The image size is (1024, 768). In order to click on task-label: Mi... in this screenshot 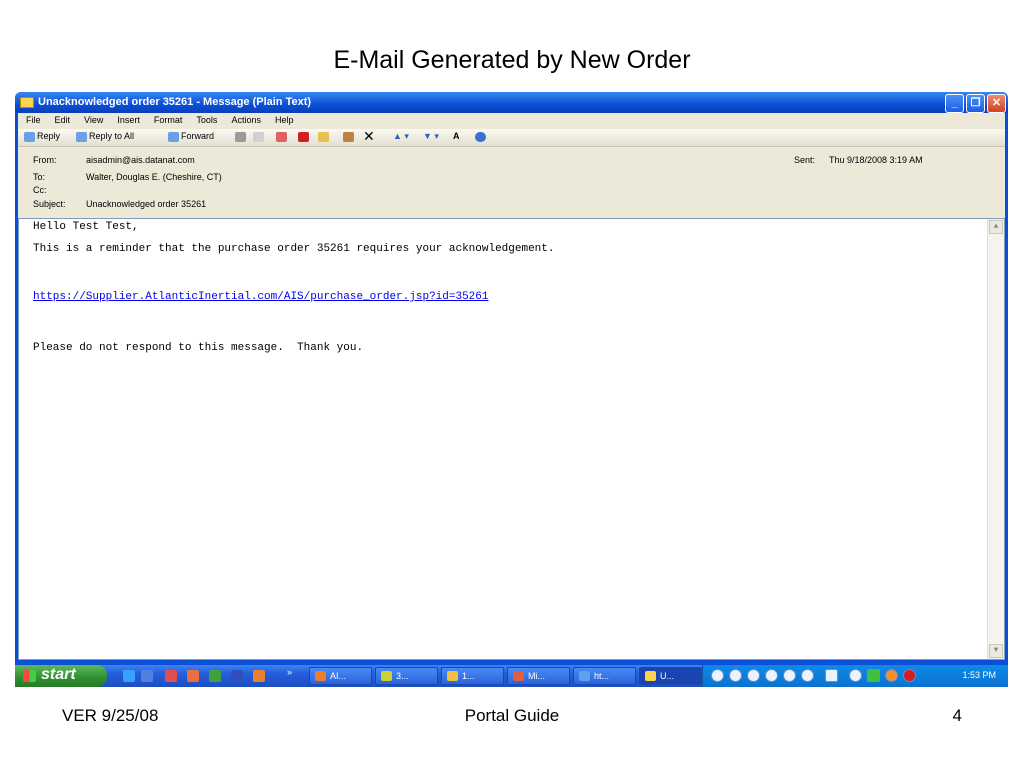, I will do `click(536, 676)`.